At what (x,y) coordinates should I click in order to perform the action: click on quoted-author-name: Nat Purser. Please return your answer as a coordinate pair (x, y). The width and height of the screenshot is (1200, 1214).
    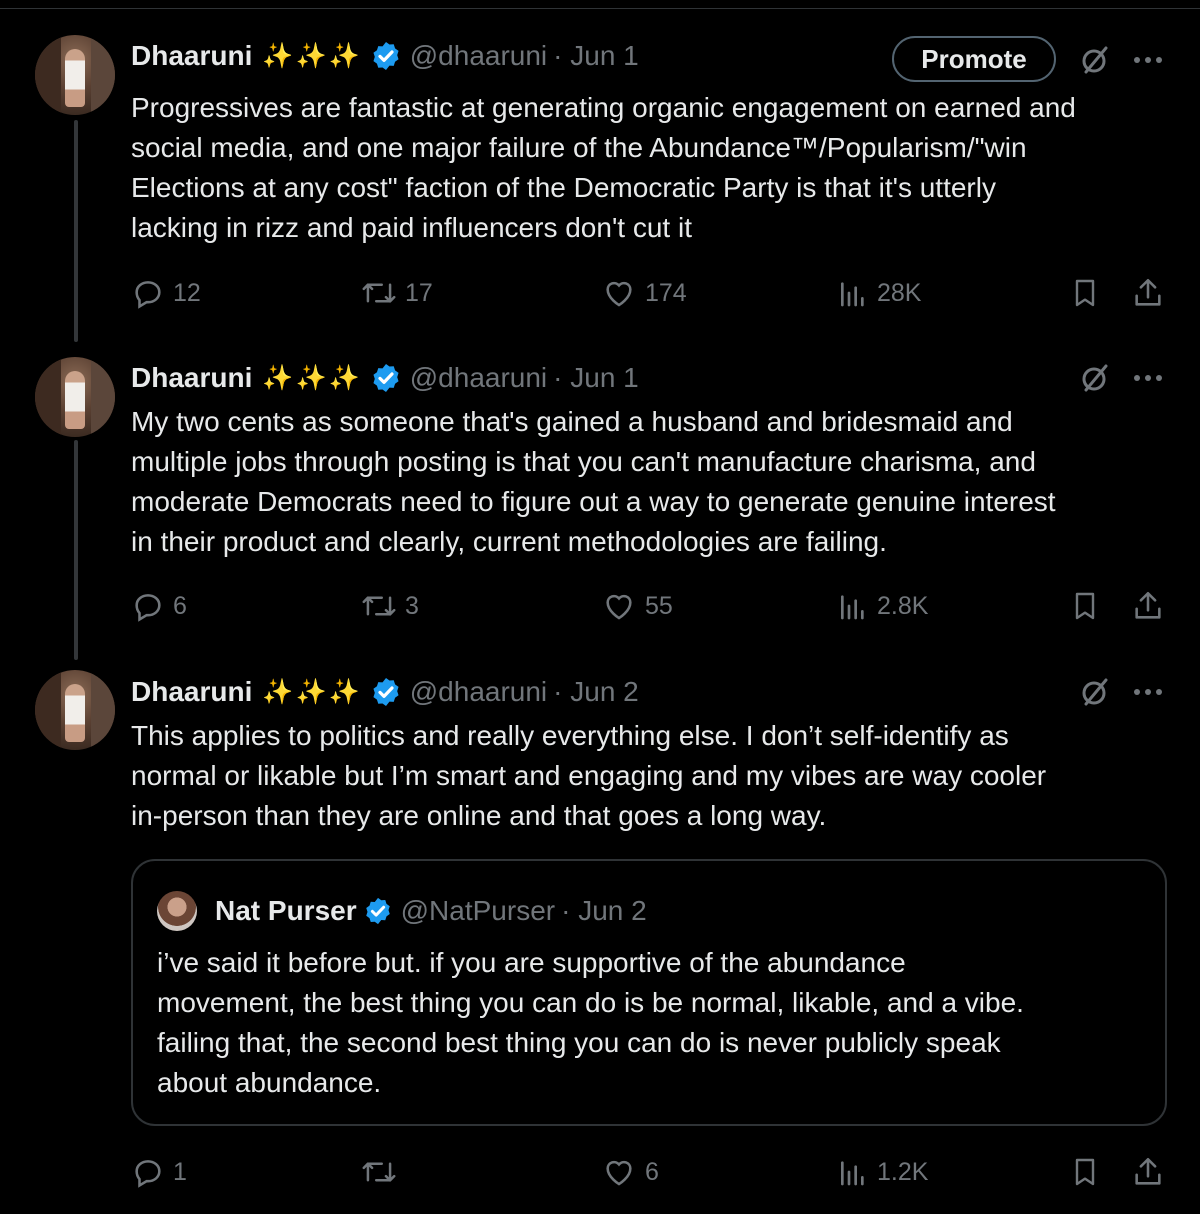
    Looking at the image, I should click on (286, 911).